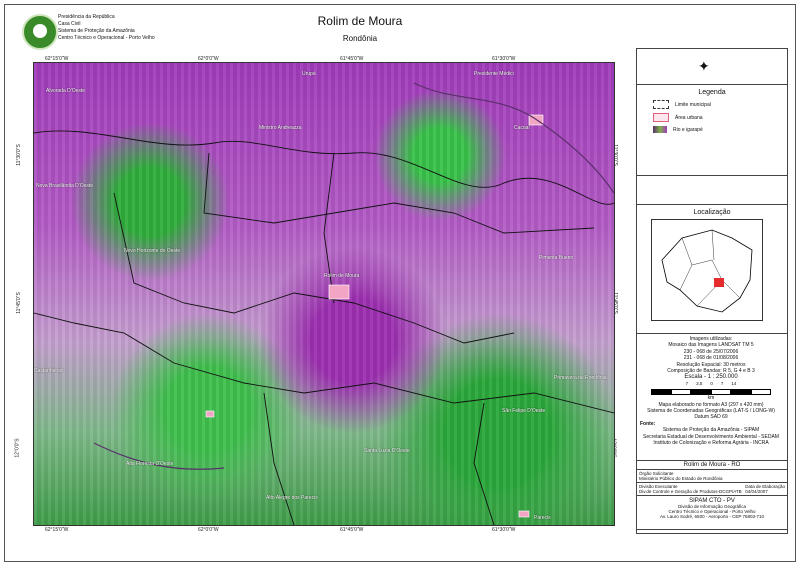 The width and height of the screenshot is (800, 566). Describe the element at coordinates (556, 258) in the screenshot. I see `place-label: Pimenta Bueno` at that location.